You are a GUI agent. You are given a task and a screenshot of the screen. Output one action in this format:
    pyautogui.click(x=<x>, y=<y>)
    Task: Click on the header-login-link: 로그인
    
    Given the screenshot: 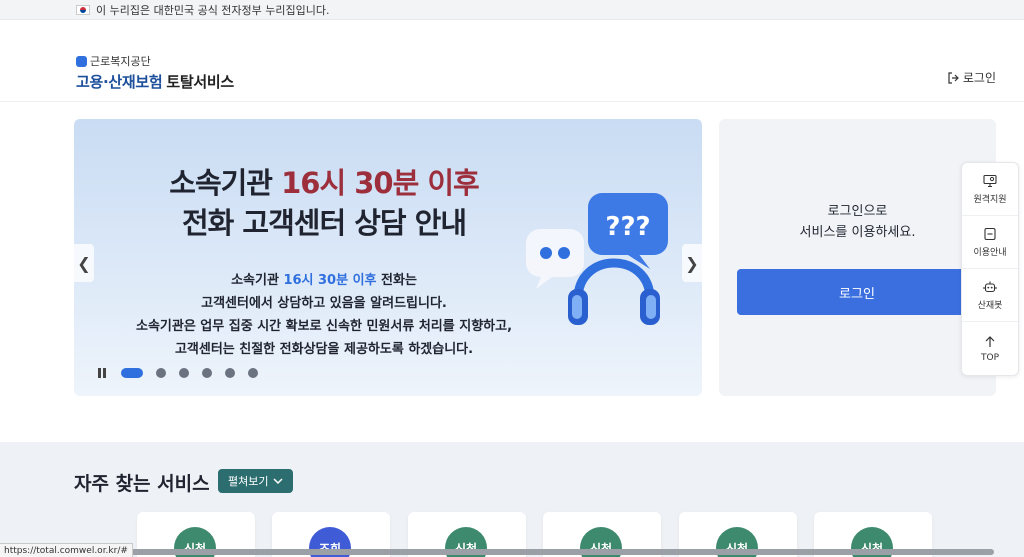 What is the action you would take?
    pyautogui.click(x=971, y=77)
    